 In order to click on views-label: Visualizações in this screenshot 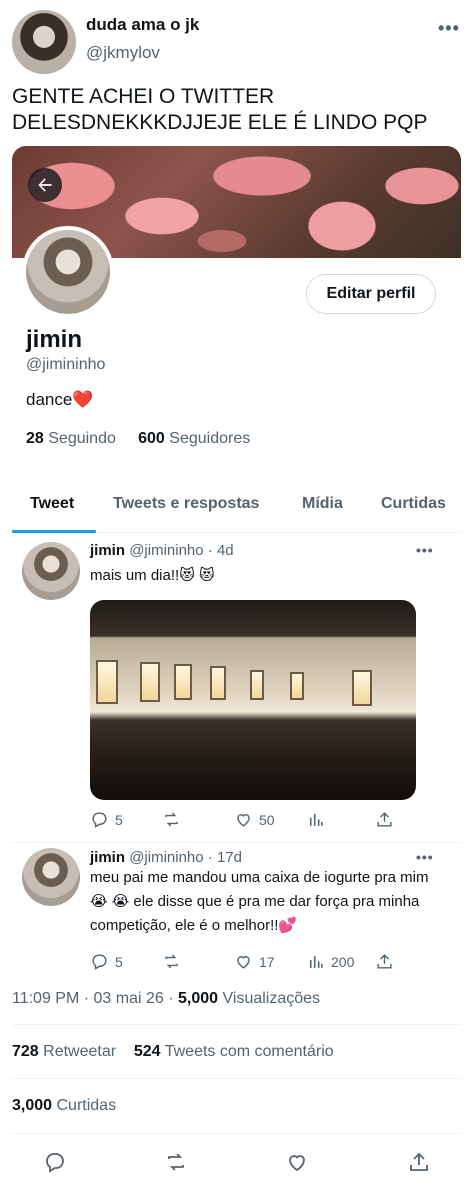, I will do `click(271, 998)`.